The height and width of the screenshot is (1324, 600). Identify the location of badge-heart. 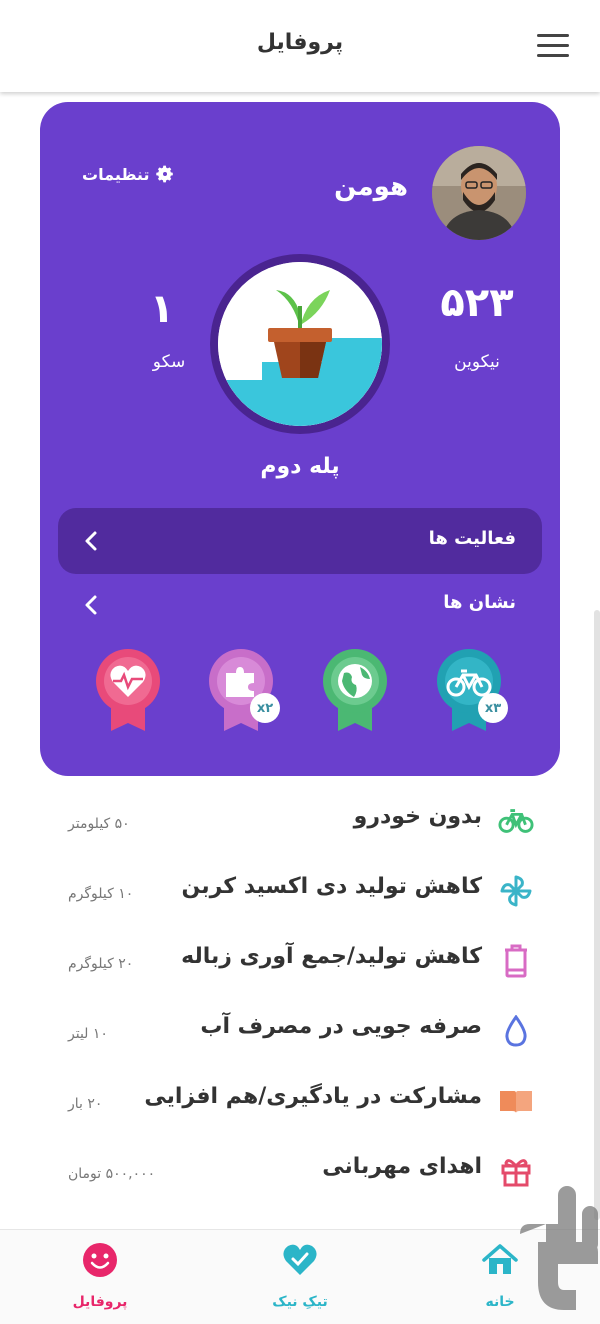
(128, 691).